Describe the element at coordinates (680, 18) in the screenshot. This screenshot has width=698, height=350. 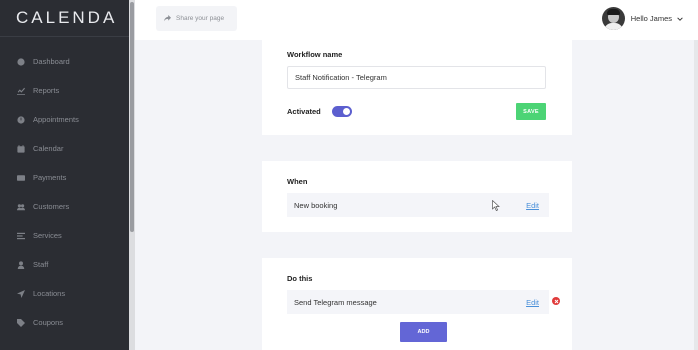
I see `chevron-down-icon` at that location.